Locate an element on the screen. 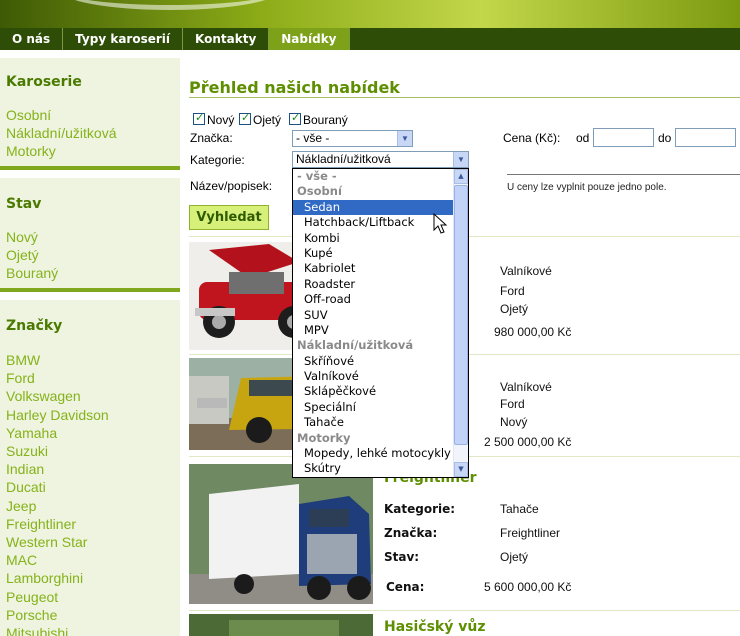 The height and width of the screenshot is (636, 740). dropdown-option: Kombi is located at coordinates (373, 238).